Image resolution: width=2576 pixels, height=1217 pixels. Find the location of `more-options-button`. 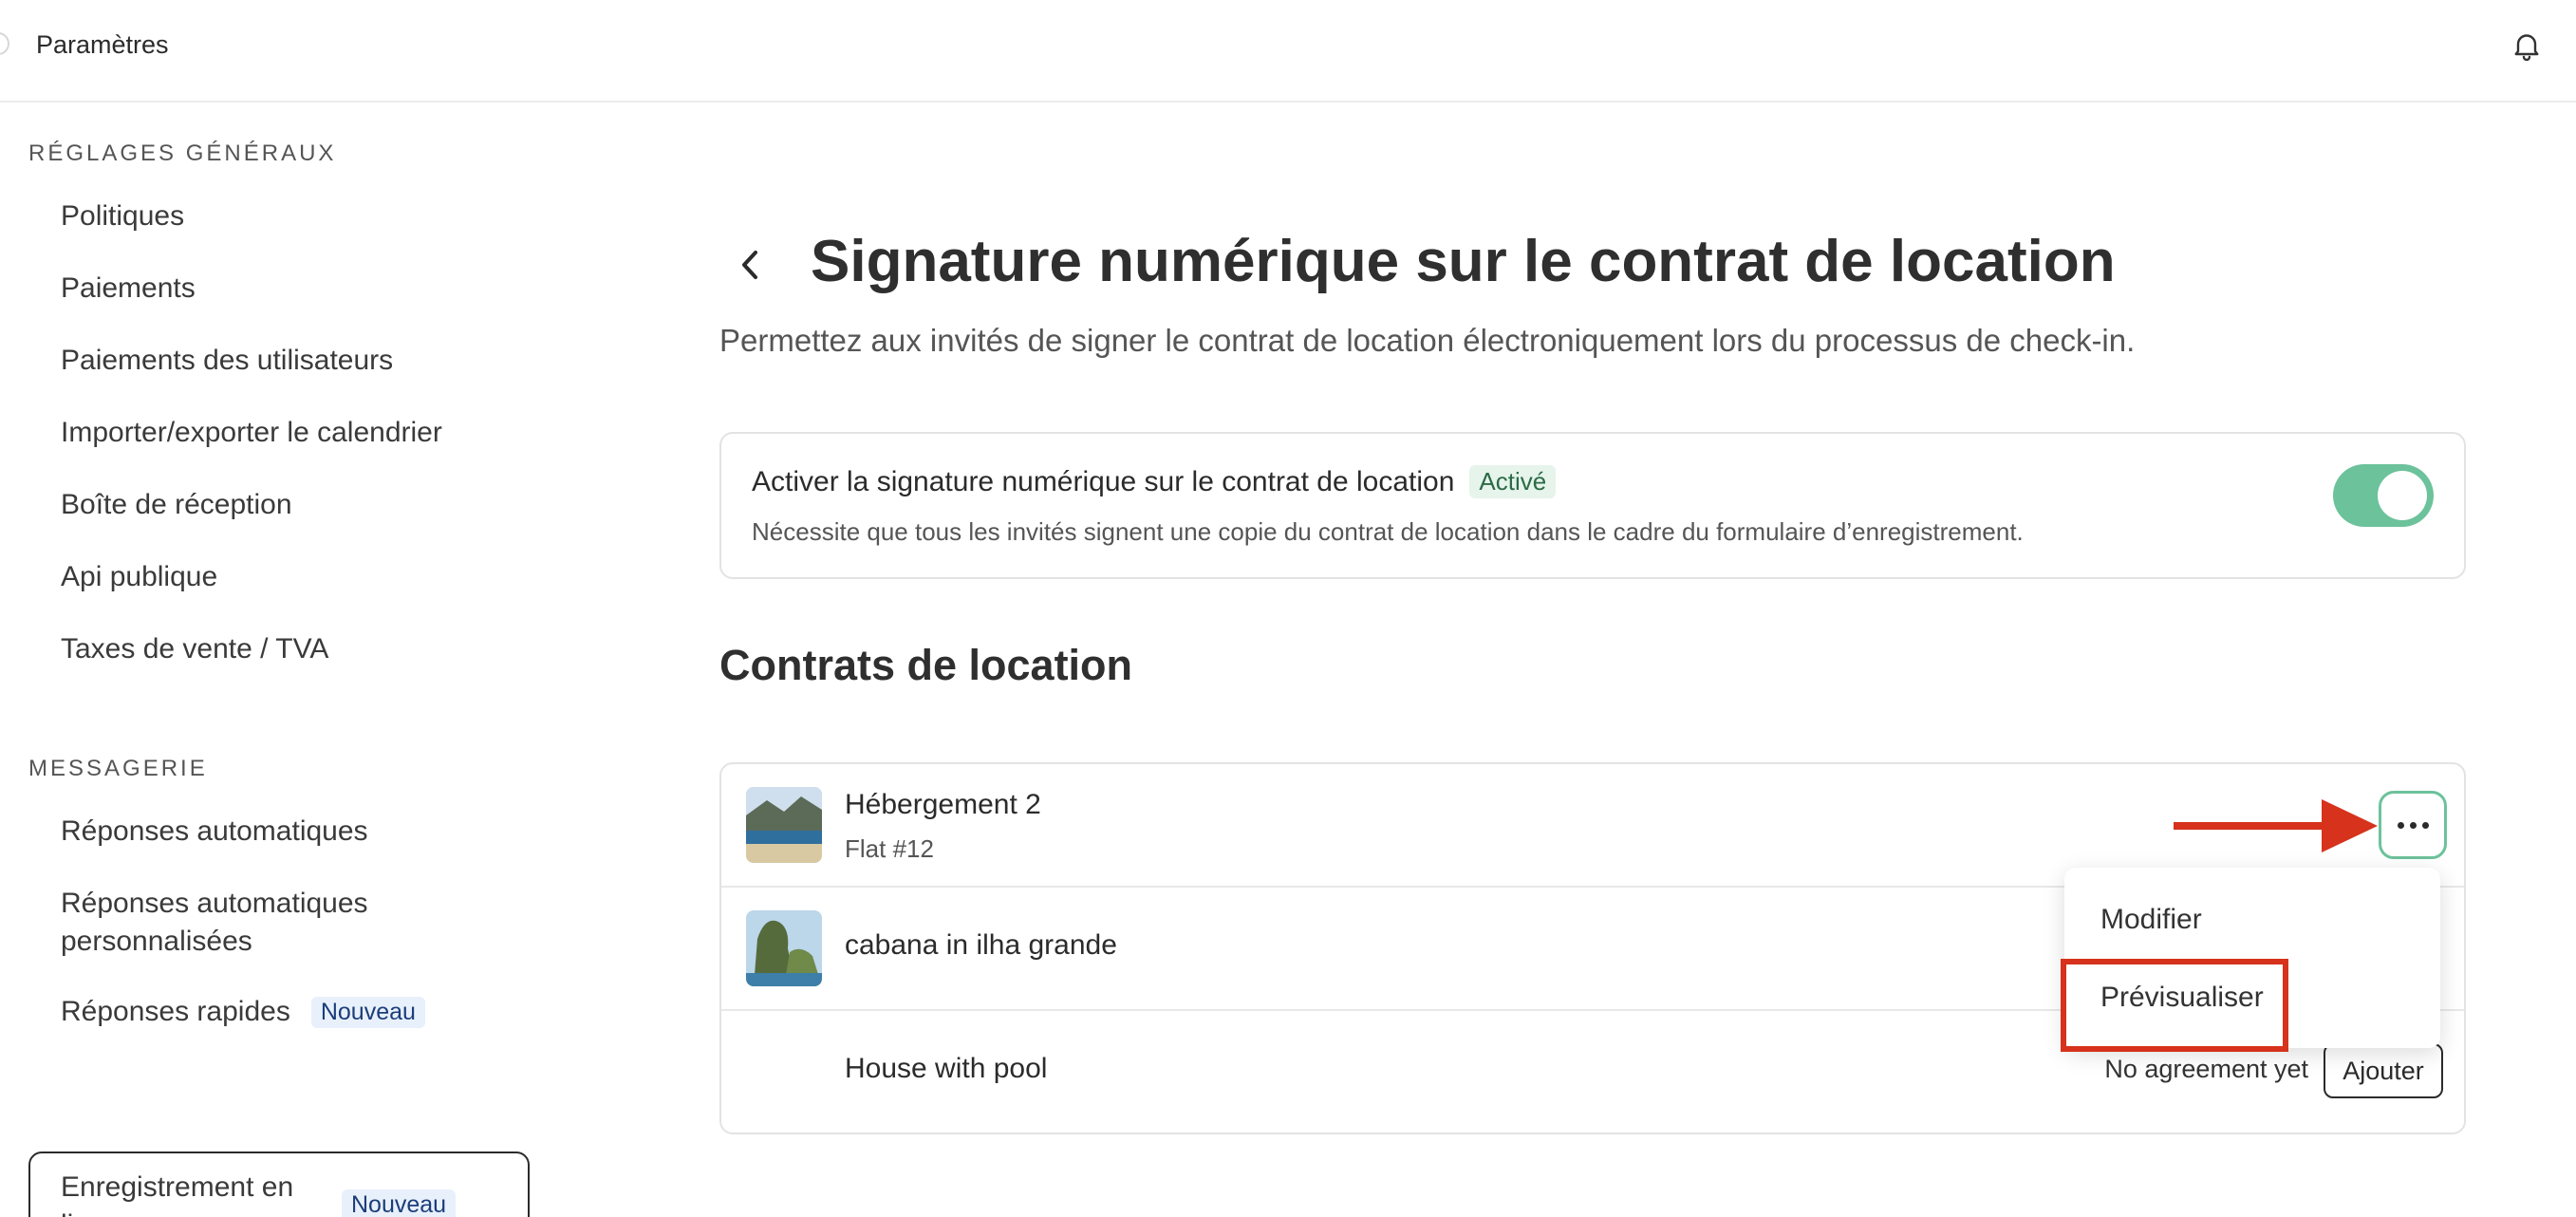

more-options-button is located at coordinates (2413, 825).